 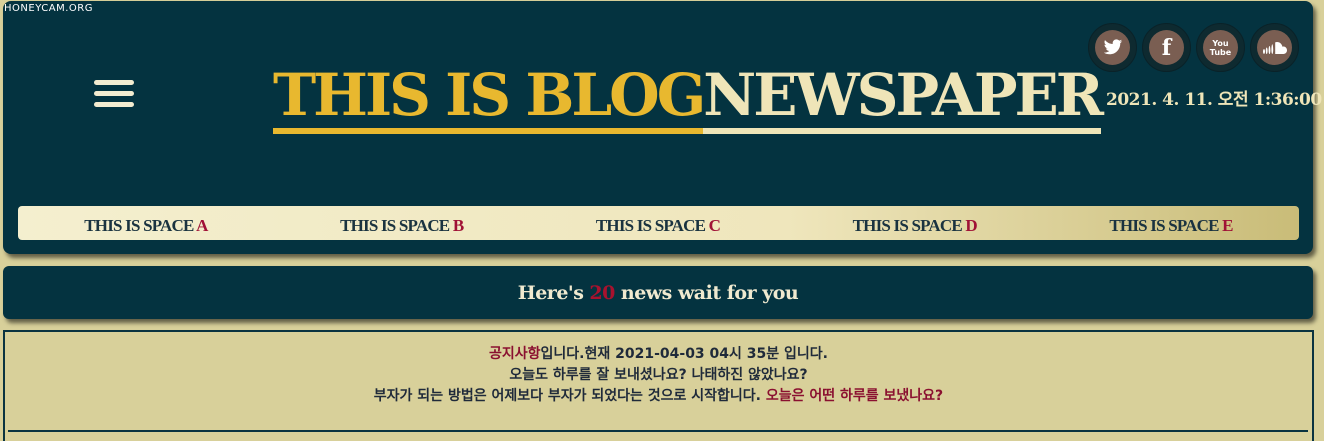 What do you see at coordinates (202, 225) in the screenshot?
I see `nav-letter: A` at bounding box center [202, 225].